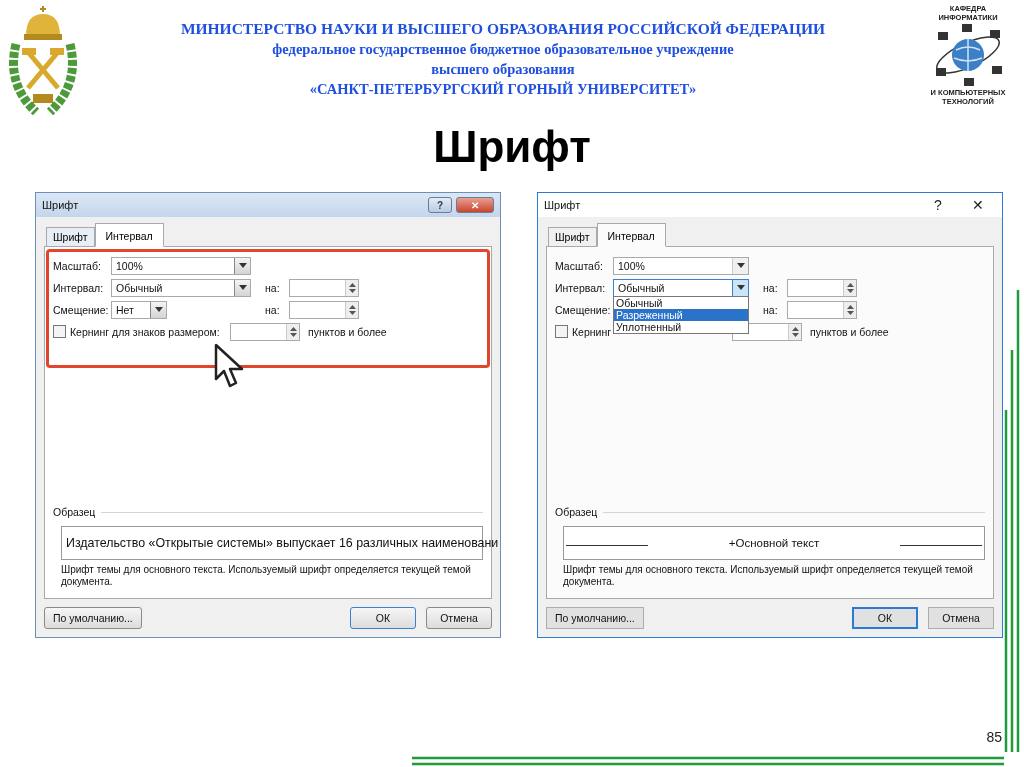  What do you see at coordinates (994, 737) in the screenshot?
I see `page-number: 85` at bounding box center [994, 737].